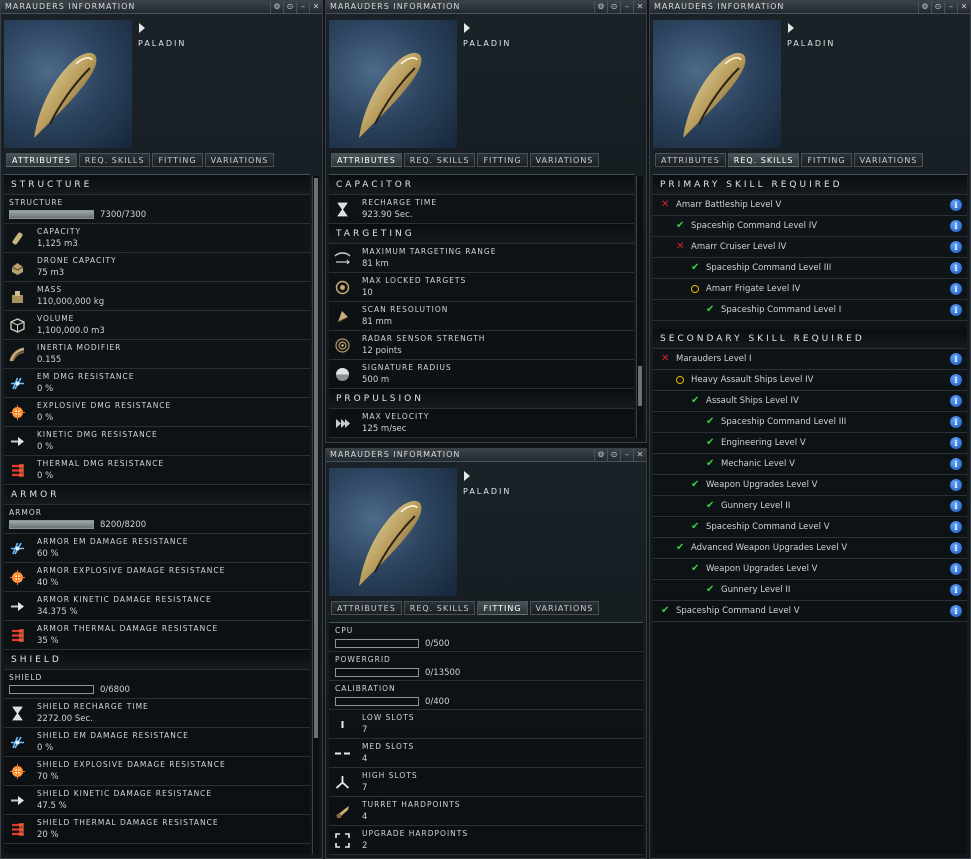 This screenshot has width=971, height=859. Describe the element at coordinates (17, 713) in the screenshot. I see `hourglass-icon` at that location.